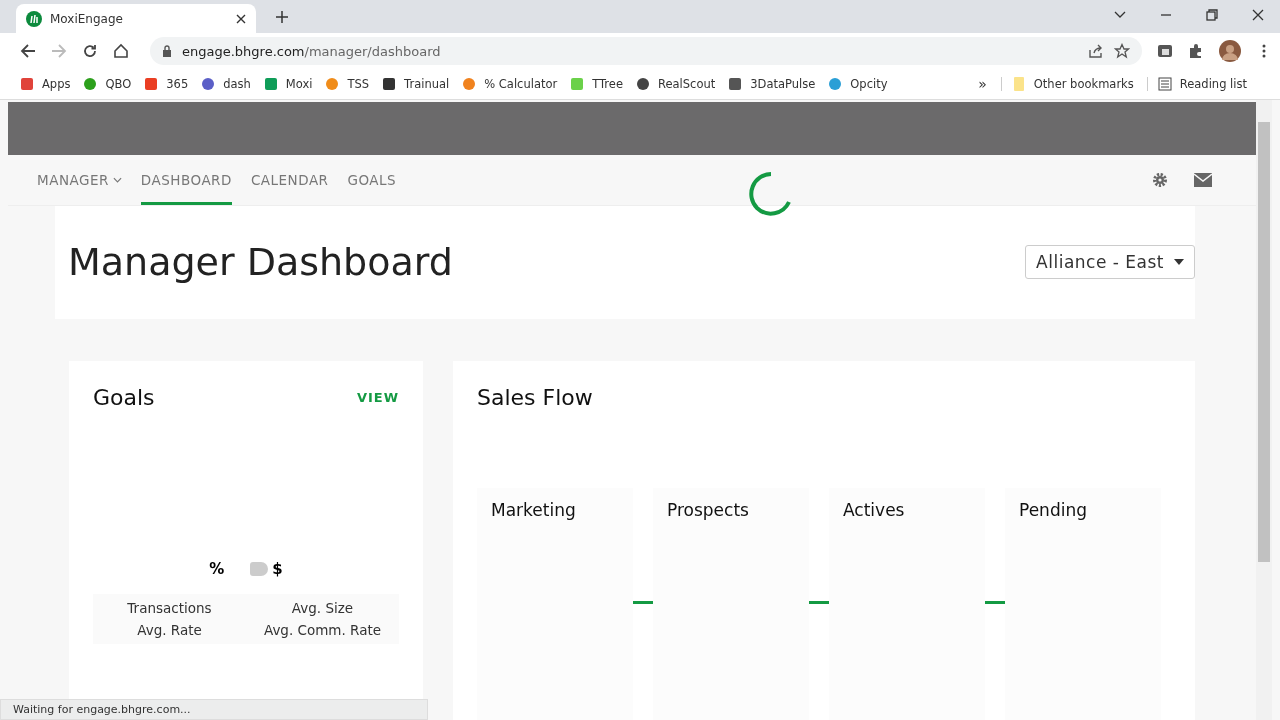 The width and height of the screenshot is (1280, 720). I want to click on nav-tab: CALENDAR, so click(289, 179).